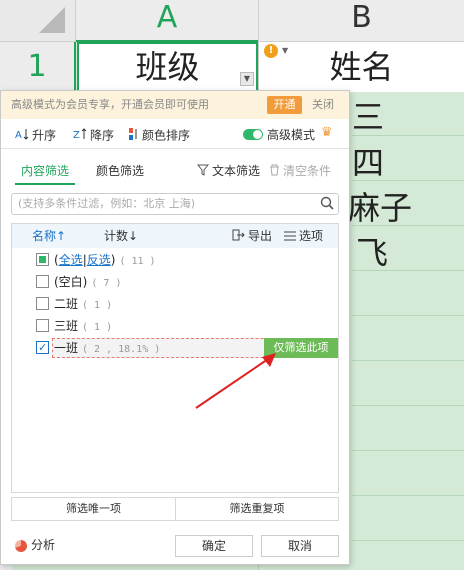  Describe the element at coordinates (327, 206) in the screenshot. I see `search-icon` at that location.